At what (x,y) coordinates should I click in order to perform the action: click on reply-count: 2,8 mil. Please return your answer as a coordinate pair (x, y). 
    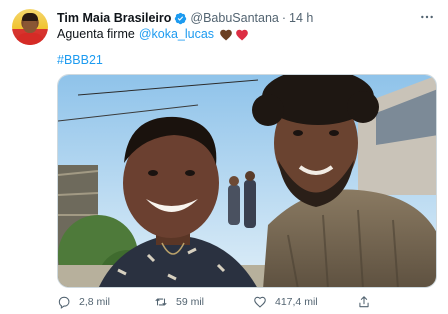
    Looking at the image, I should click on (94, 302).